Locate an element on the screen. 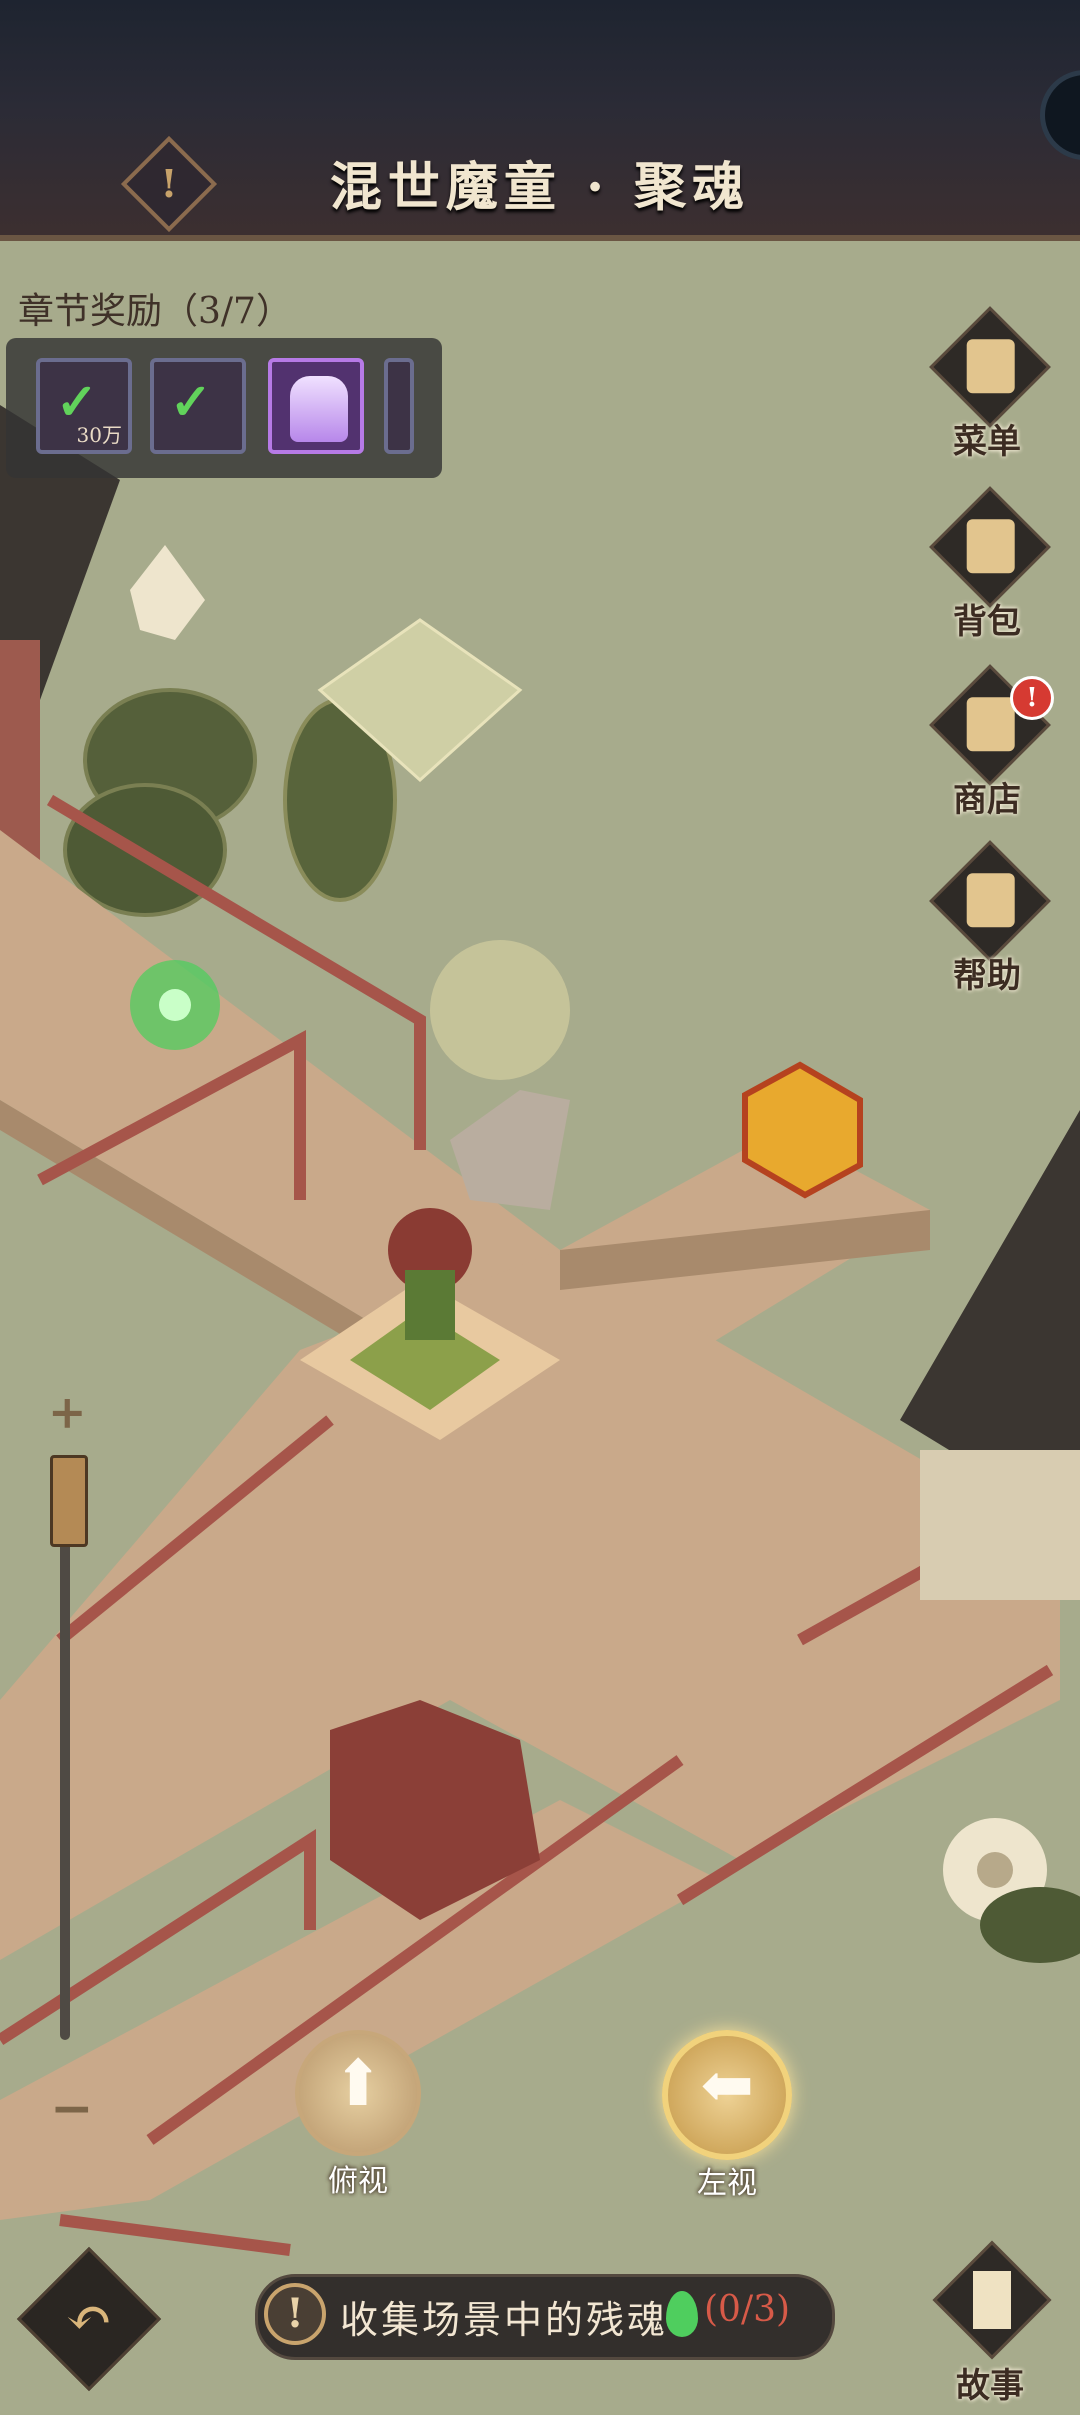  menu-button: 菜单 is located at coordinates (987, 392).